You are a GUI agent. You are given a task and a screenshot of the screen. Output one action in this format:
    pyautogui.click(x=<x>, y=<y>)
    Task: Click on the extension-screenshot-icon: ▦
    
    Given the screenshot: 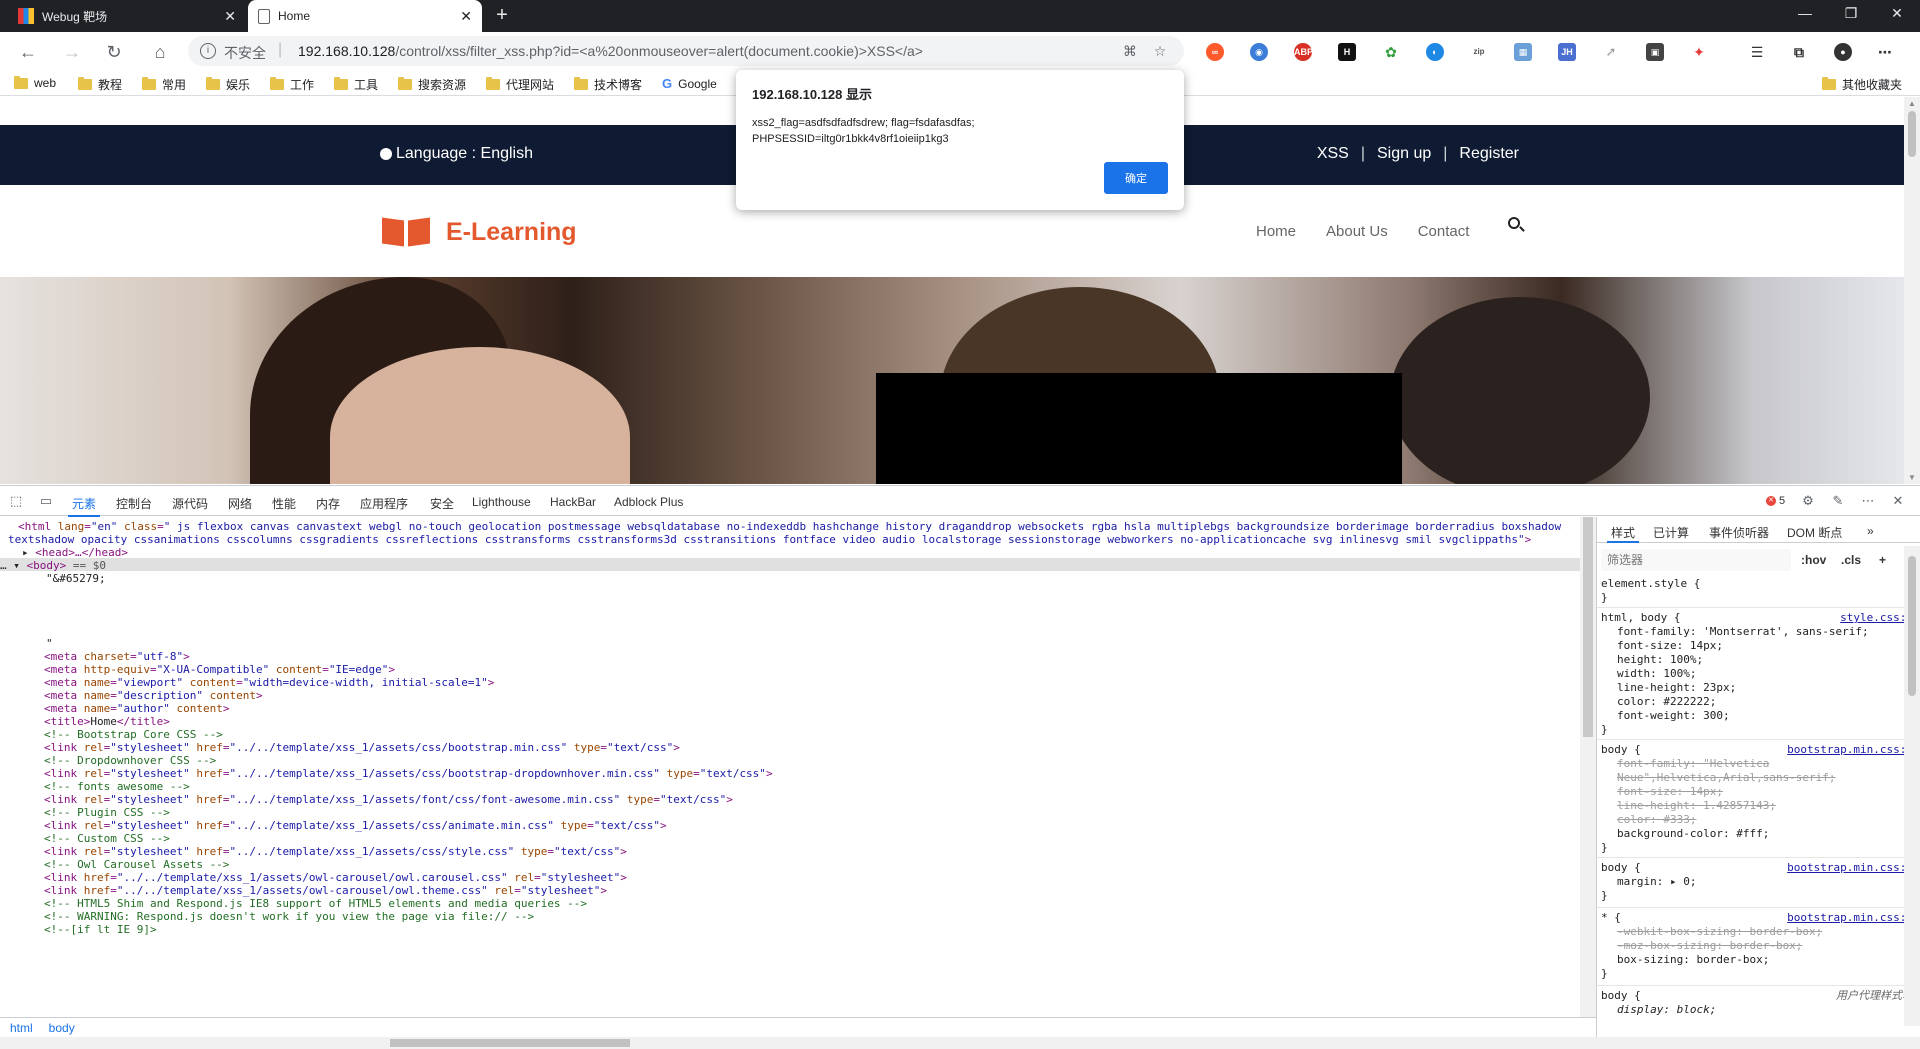 What is the action you would take?
    pyautogui.click(x=1523, y=52)
    